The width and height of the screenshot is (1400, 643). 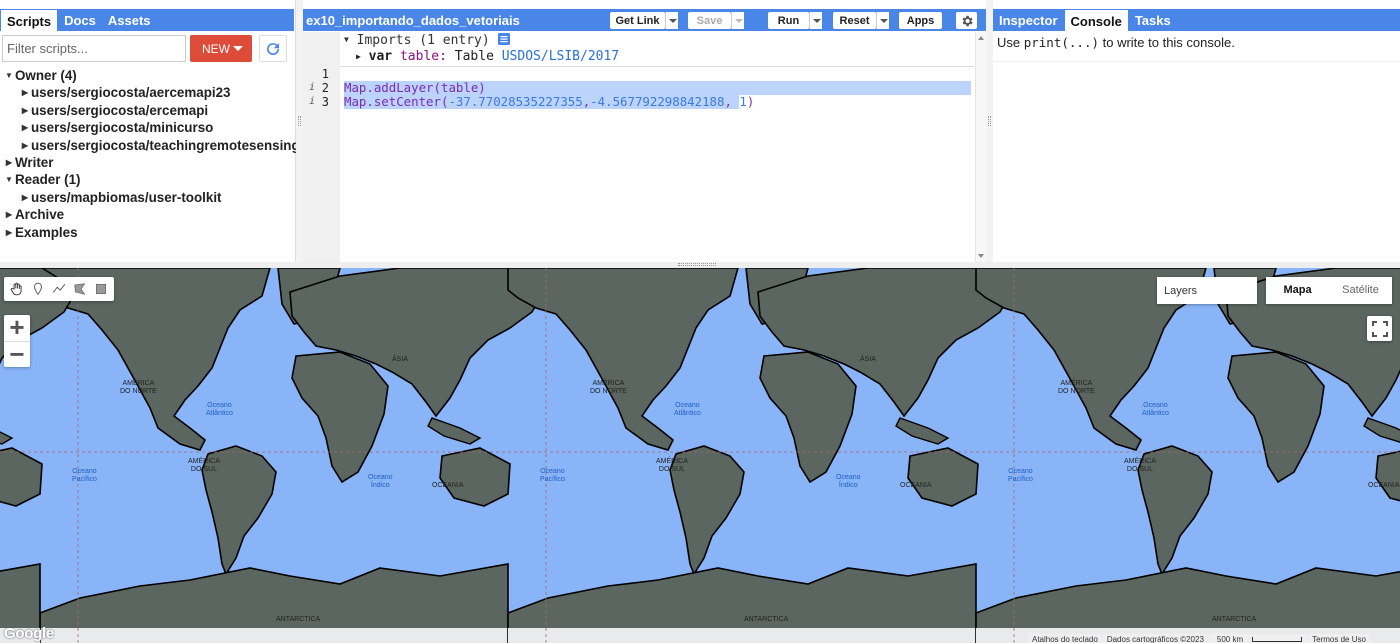 I want to click on tree-folder-writer: ▶ Writer, so click(x=147, y=162).